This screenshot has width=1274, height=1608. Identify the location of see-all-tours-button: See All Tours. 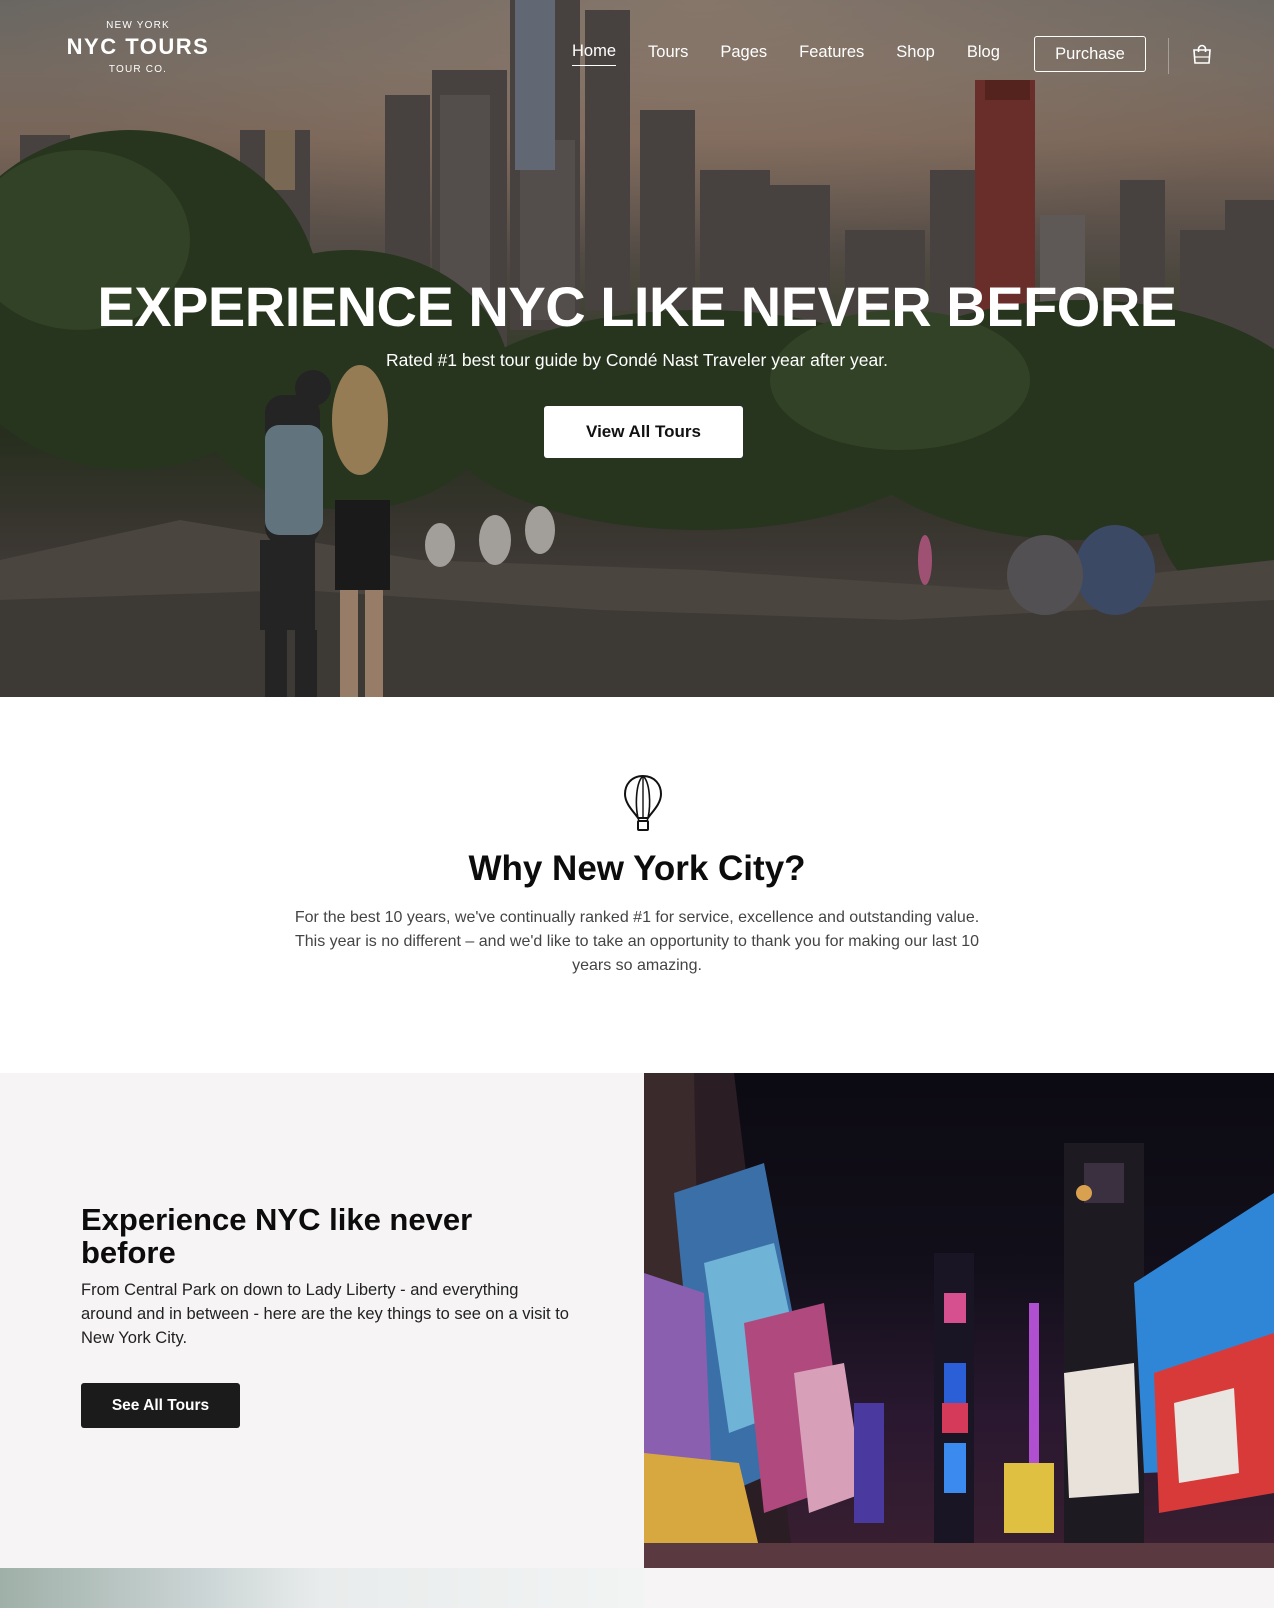
(160, 1405).